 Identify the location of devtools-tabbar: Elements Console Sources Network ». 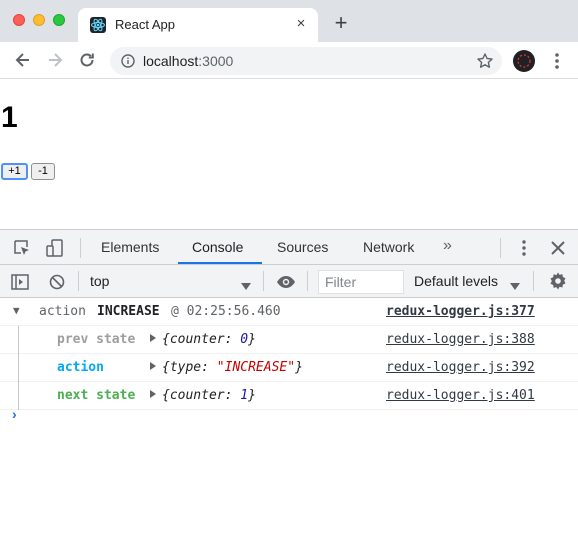
(289, 247).